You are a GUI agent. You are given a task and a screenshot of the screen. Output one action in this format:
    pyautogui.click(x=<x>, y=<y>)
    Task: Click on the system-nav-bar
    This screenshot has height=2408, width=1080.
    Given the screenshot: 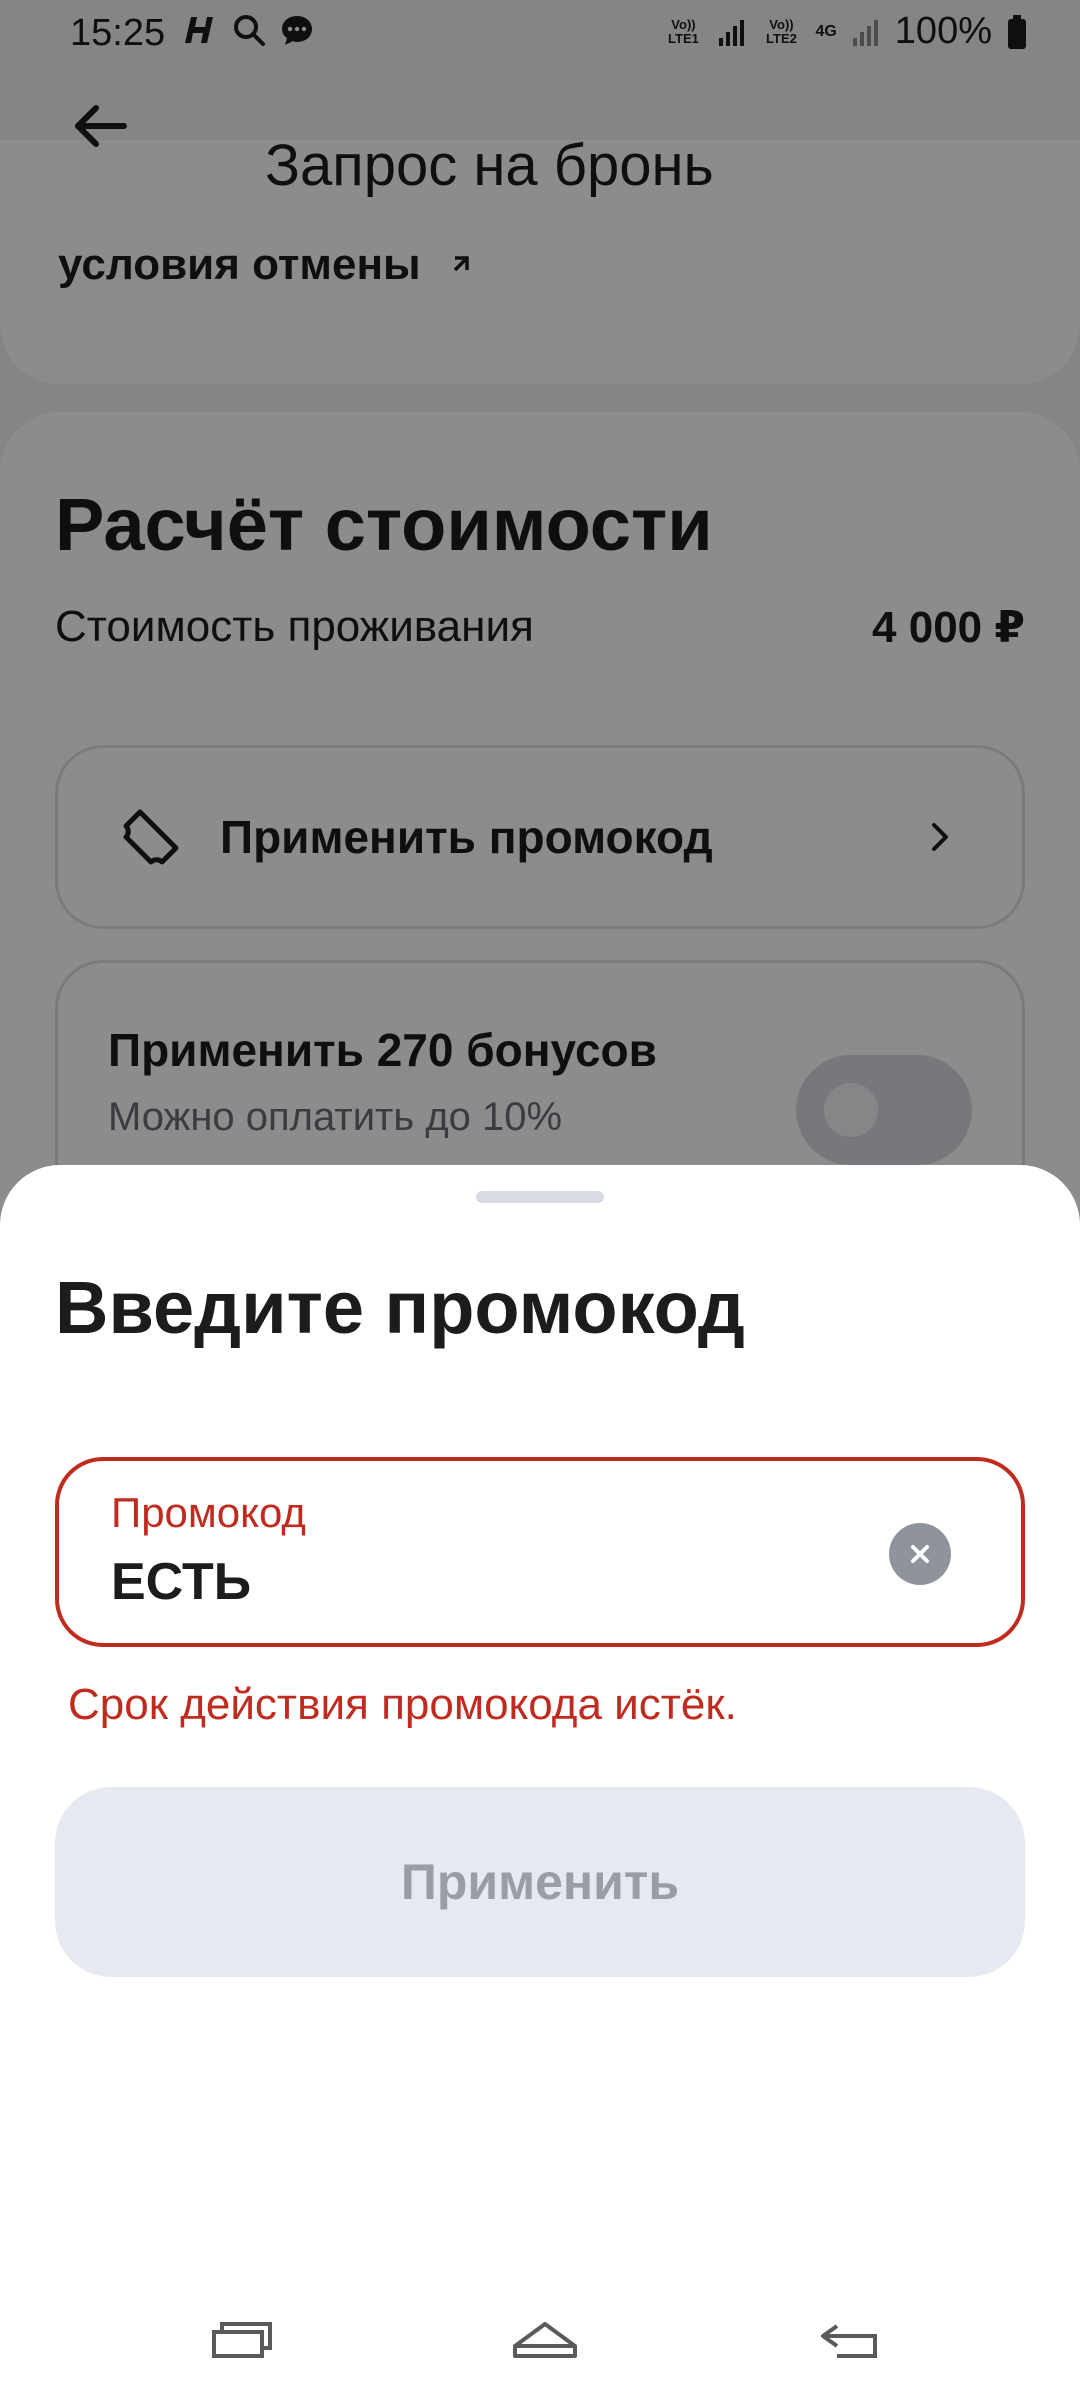 What is the action you would take?
    pyautogui.click(x=540, y=2335)
    